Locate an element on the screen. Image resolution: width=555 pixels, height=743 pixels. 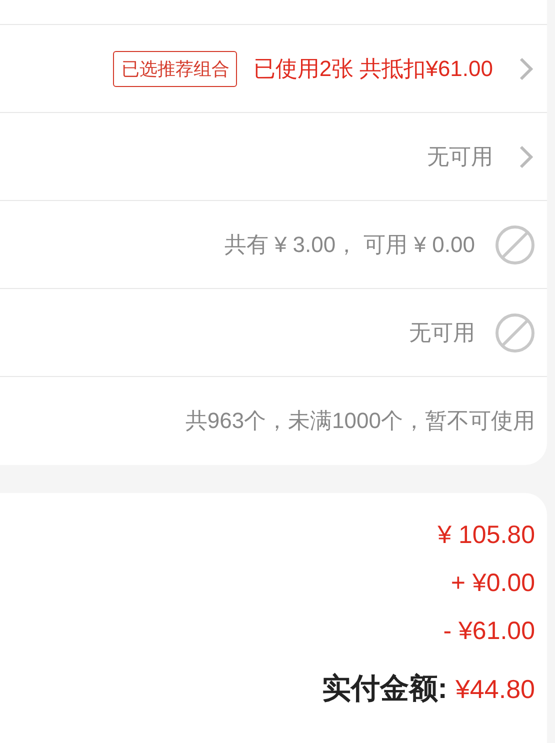
option-value: 共有 ¥ 3.00， 可用 ¥ 0.00 is located at coordinates (349, 245).